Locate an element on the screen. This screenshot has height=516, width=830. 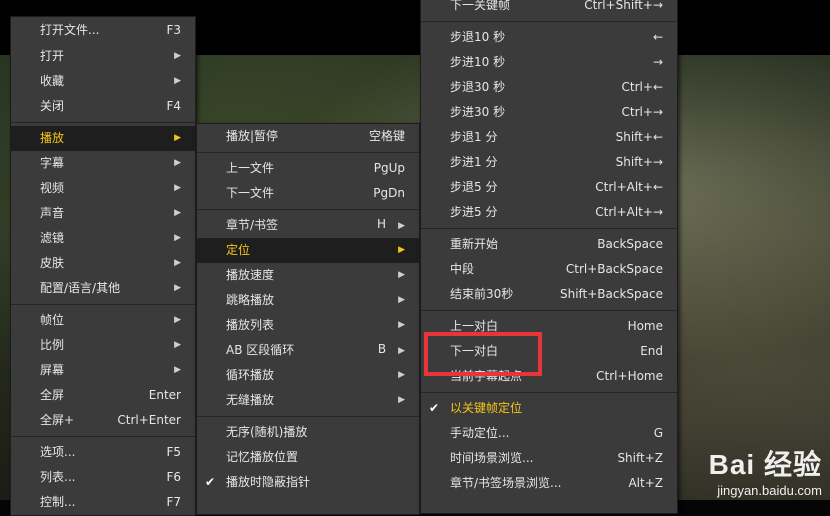
menu-item-screen: 屏幕 ▶ is located at coordinates (103, 370).